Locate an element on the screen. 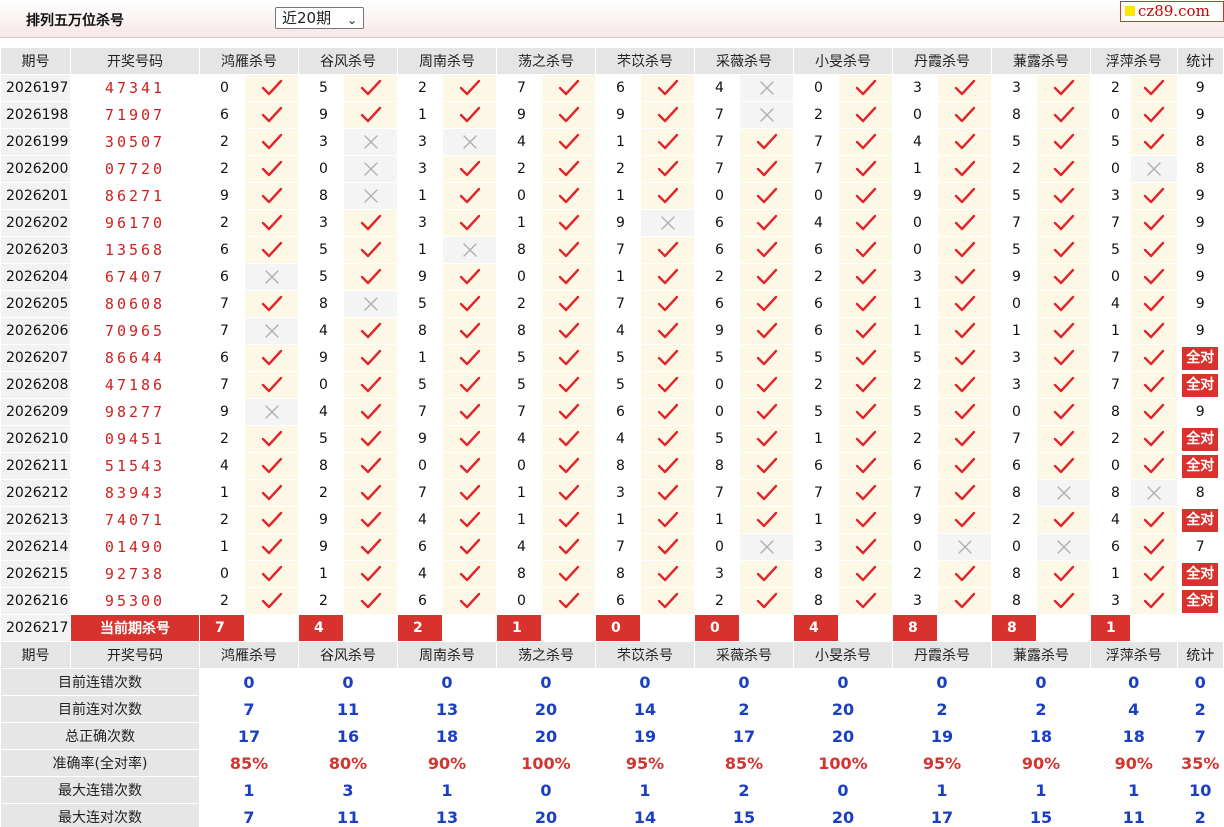 The height and width of the screenshot is (827, 1224). draw-number: 67407 is located at coordinates (135, 277).